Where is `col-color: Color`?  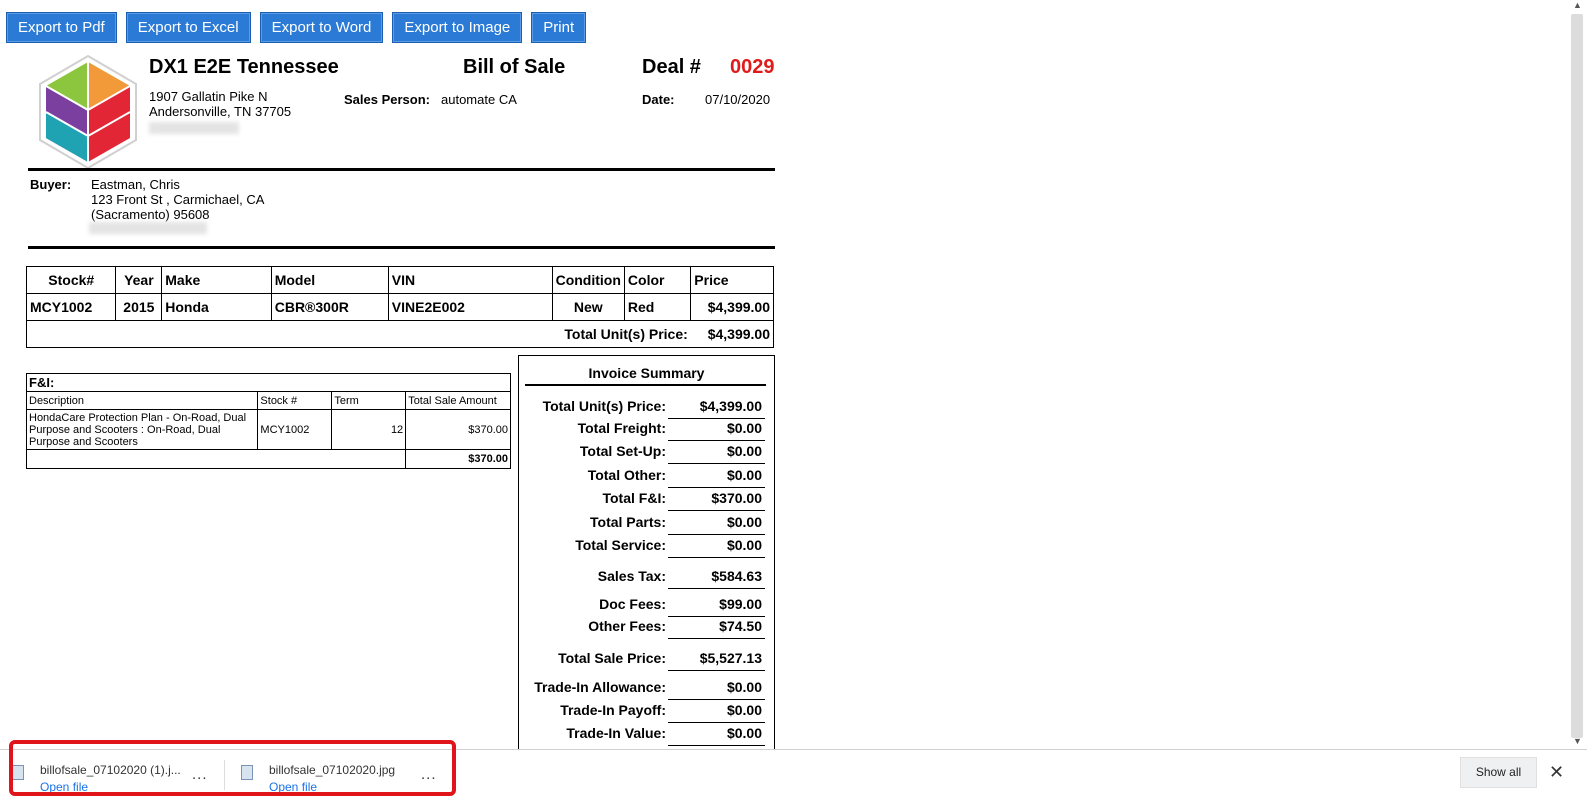 col-color: Color is located at coordinates (657, 280).